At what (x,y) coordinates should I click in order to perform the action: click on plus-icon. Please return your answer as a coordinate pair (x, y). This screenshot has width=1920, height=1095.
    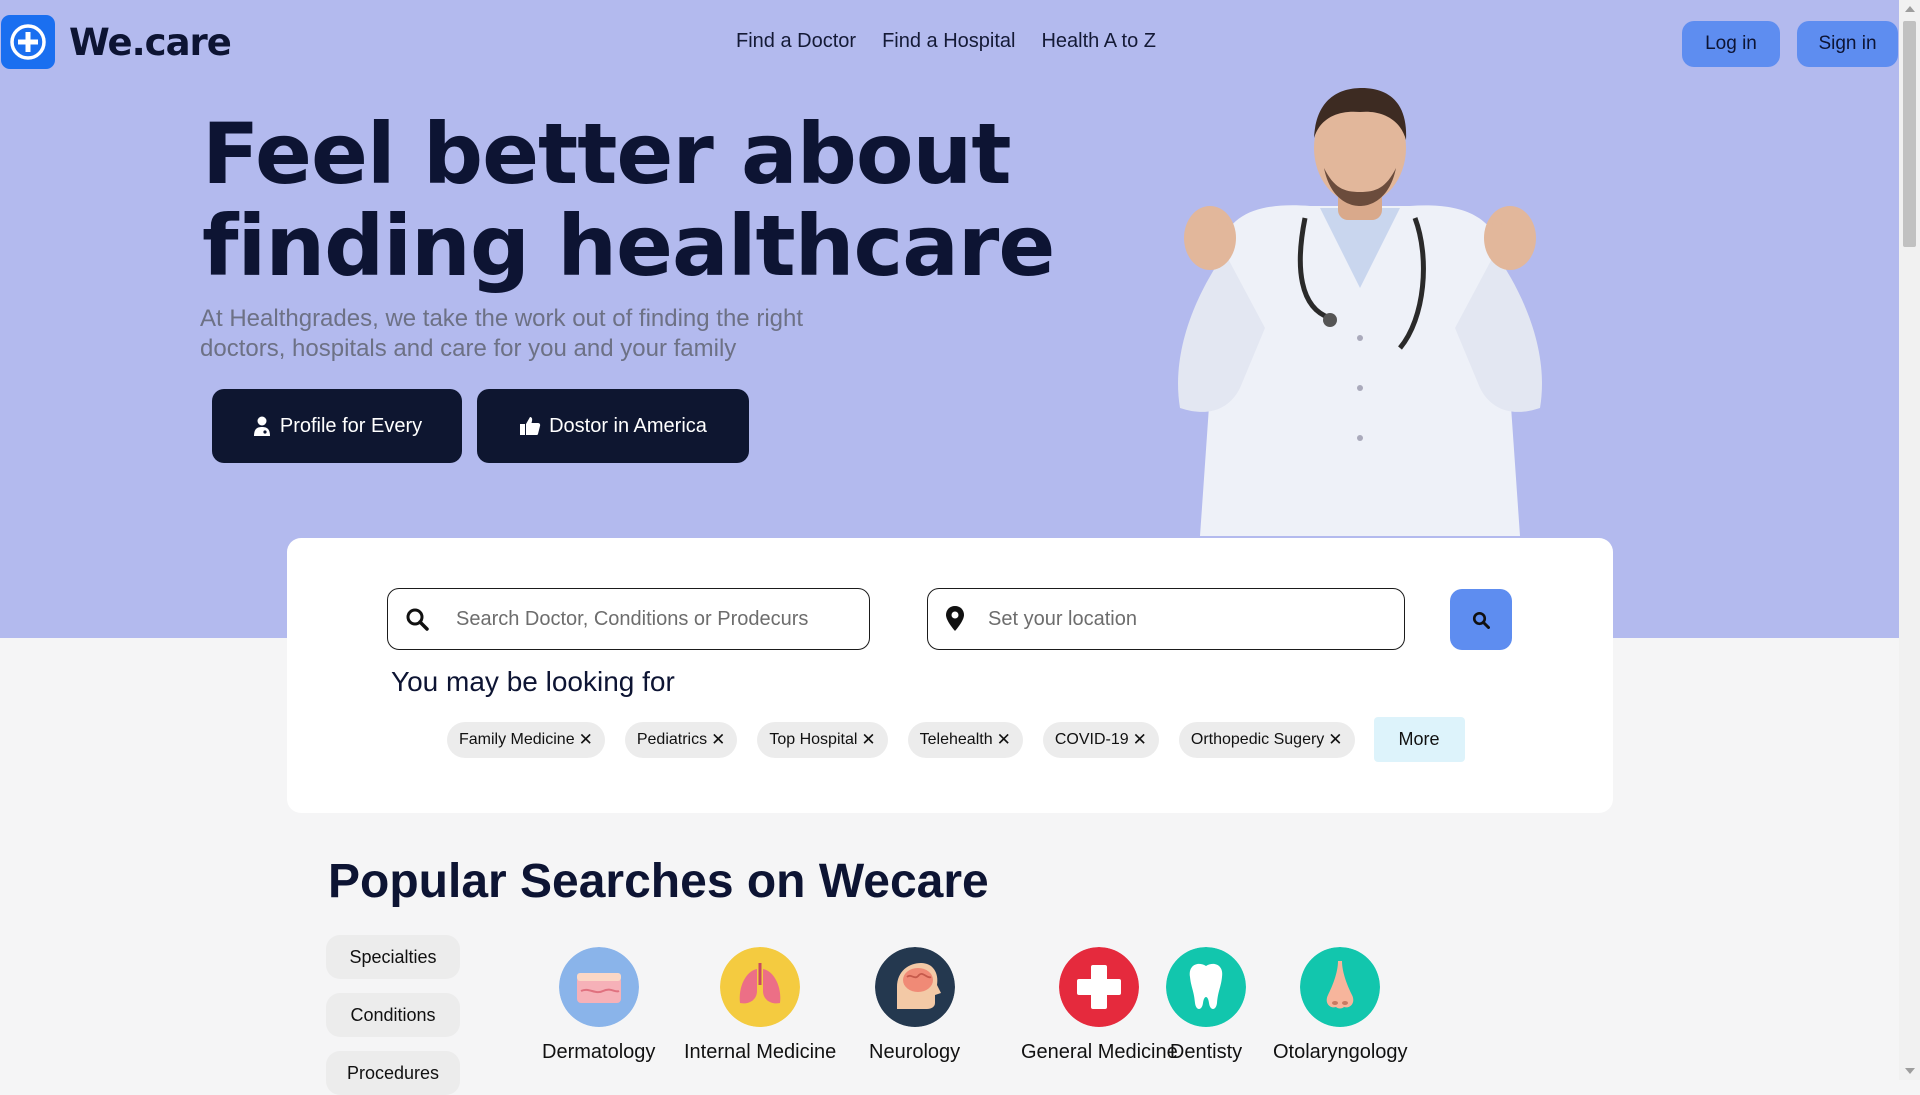
    Looking at the image, I should click on (28, 42).